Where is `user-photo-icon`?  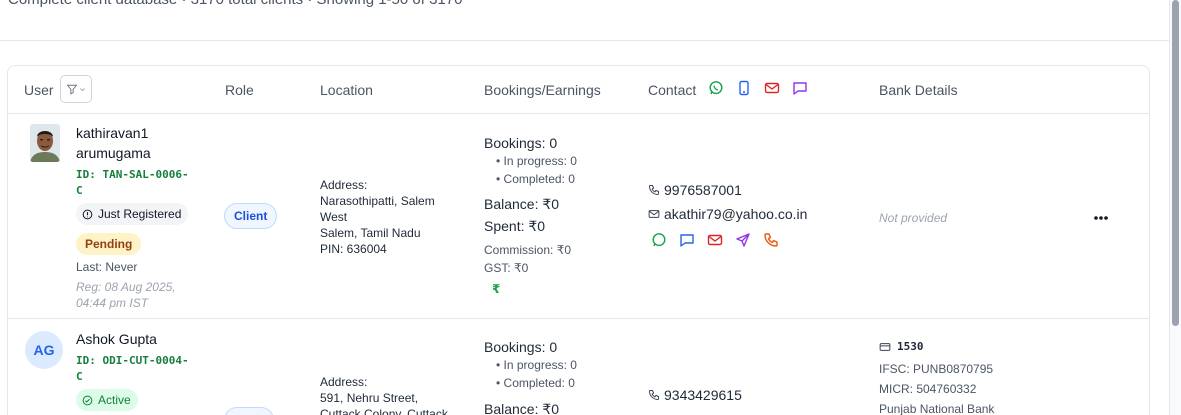
user-photo-icon is located at coordinates (45, 143).